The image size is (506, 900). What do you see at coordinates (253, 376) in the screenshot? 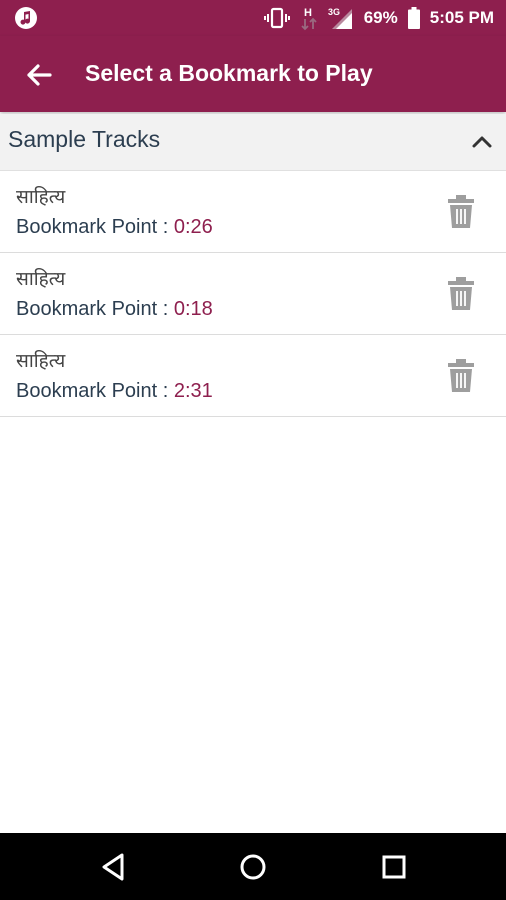
I see `bookmark-row: साहित्य Bookmark Point : 2:31` at bounding box center [253, 376].